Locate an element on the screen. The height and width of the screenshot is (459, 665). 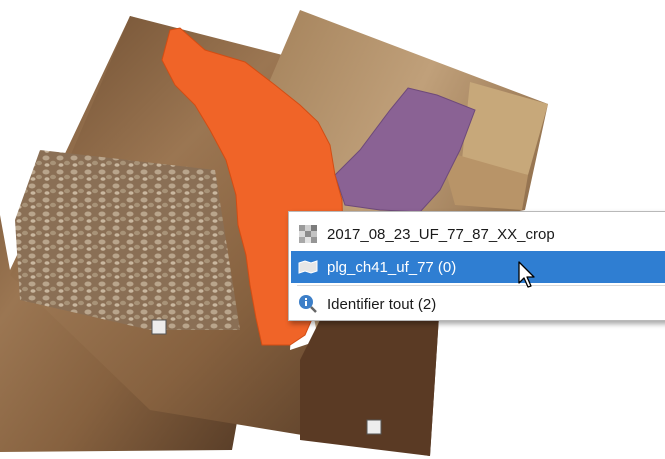
menu-item-label: plg_ch41_uf_77 (0) is located at coordinates (392, 267).